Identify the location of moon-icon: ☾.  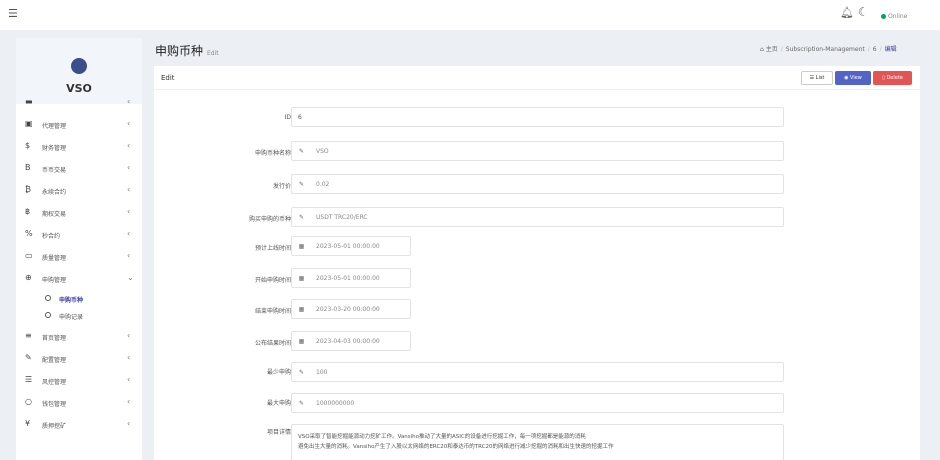
(863, 12).